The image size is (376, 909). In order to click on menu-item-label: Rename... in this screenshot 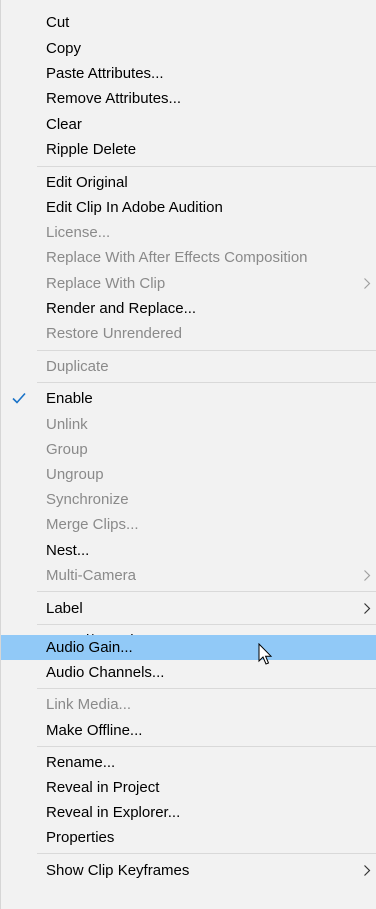, I will do `click(81, 762)`.